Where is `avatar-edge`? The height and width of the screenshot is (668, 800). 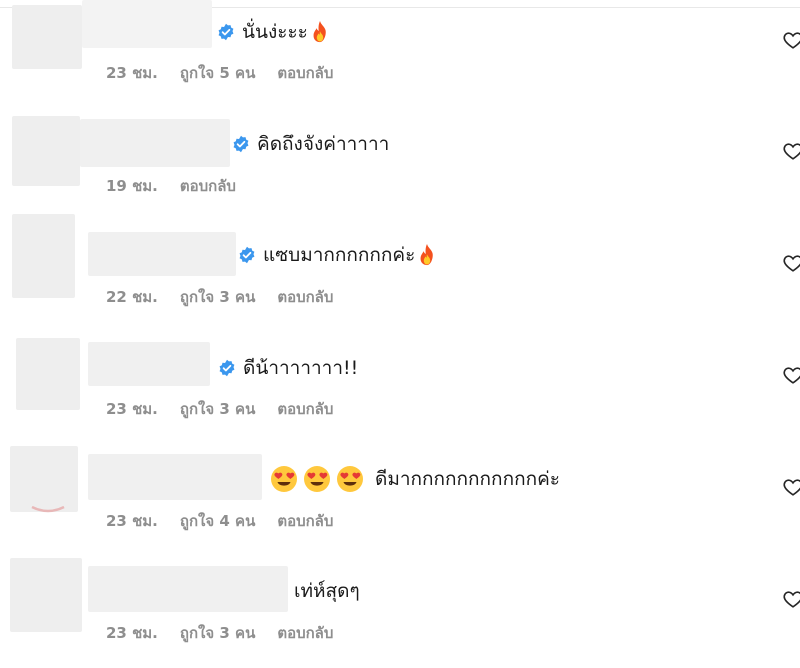 avatar-edge is located at coordinates (48, 509).